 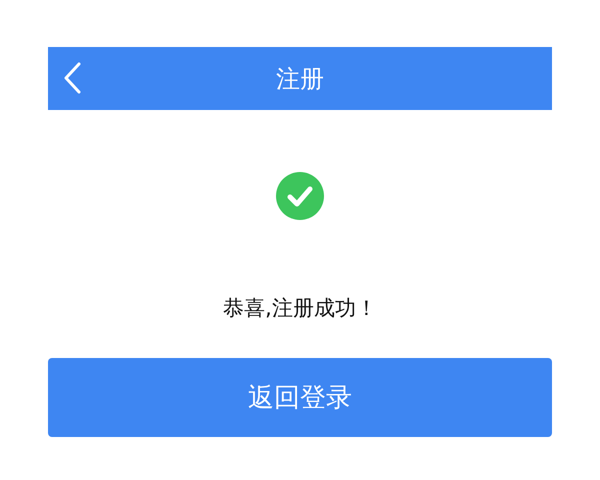 What do you see at coordinates (300, 79) in the screenshot?
I see `page-title: 注册` at bounding box center [300, 79].